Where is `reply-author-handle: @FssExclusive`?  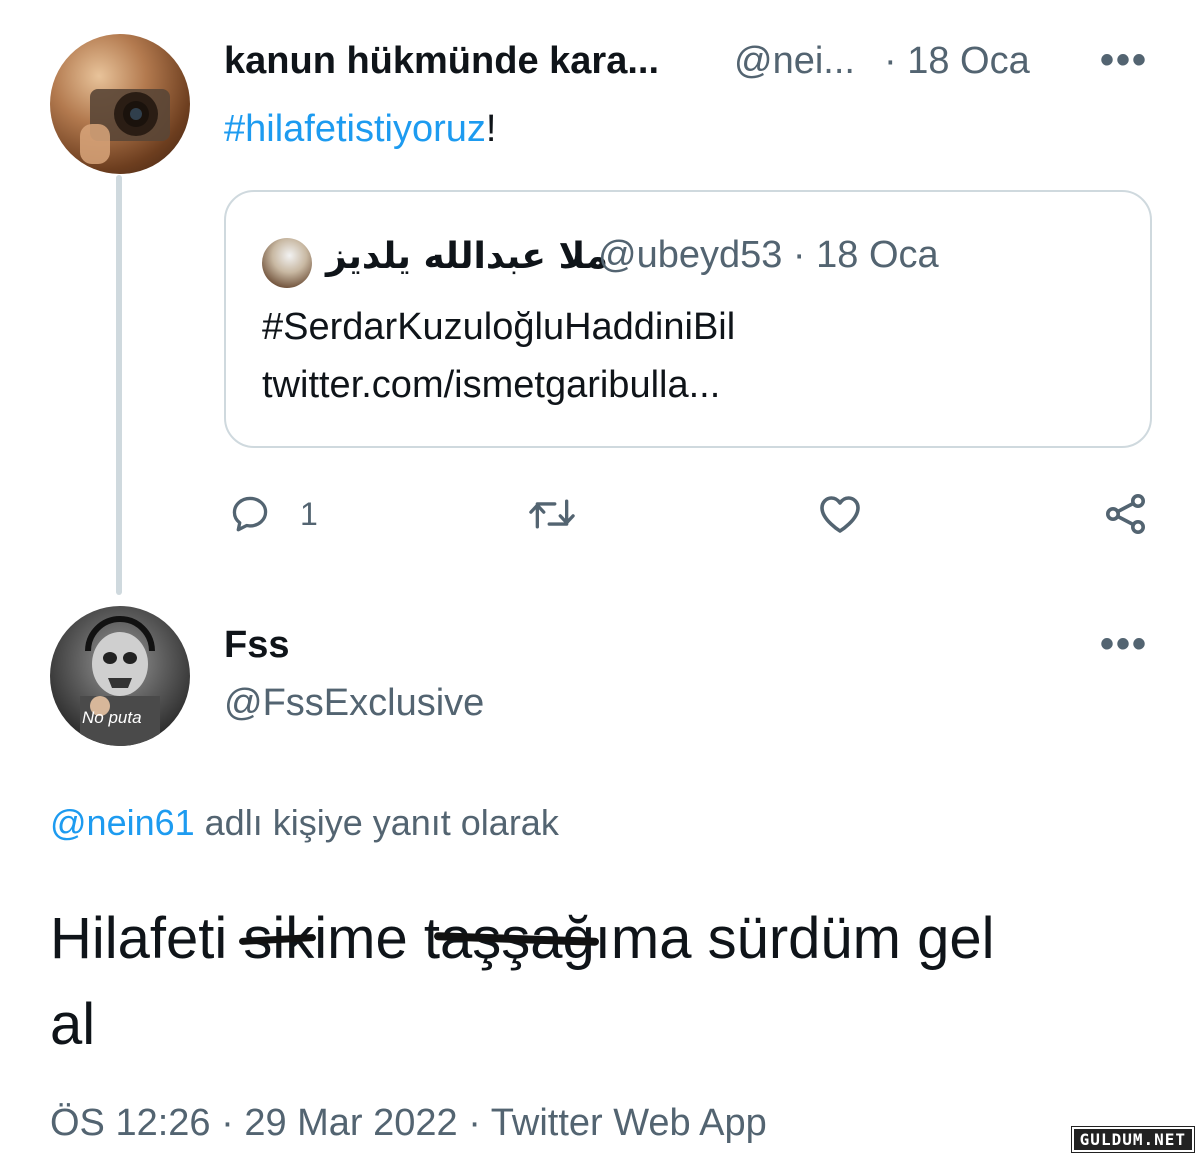 reply-author-handle: @FssExclusive is located at coordinates (354, 703).